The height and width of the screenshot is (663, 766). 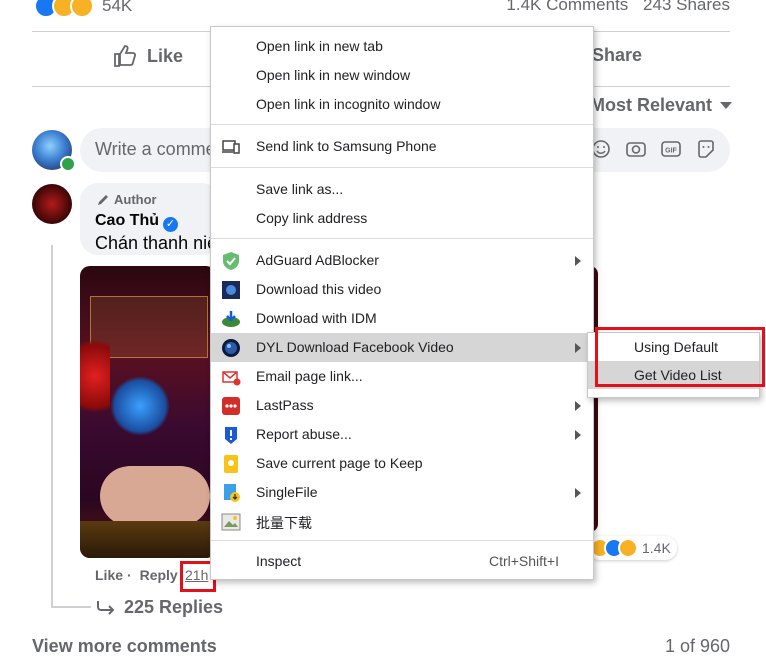 I want to click on menu-item-batch-download: 批量下载, so click(x=402, y=521).